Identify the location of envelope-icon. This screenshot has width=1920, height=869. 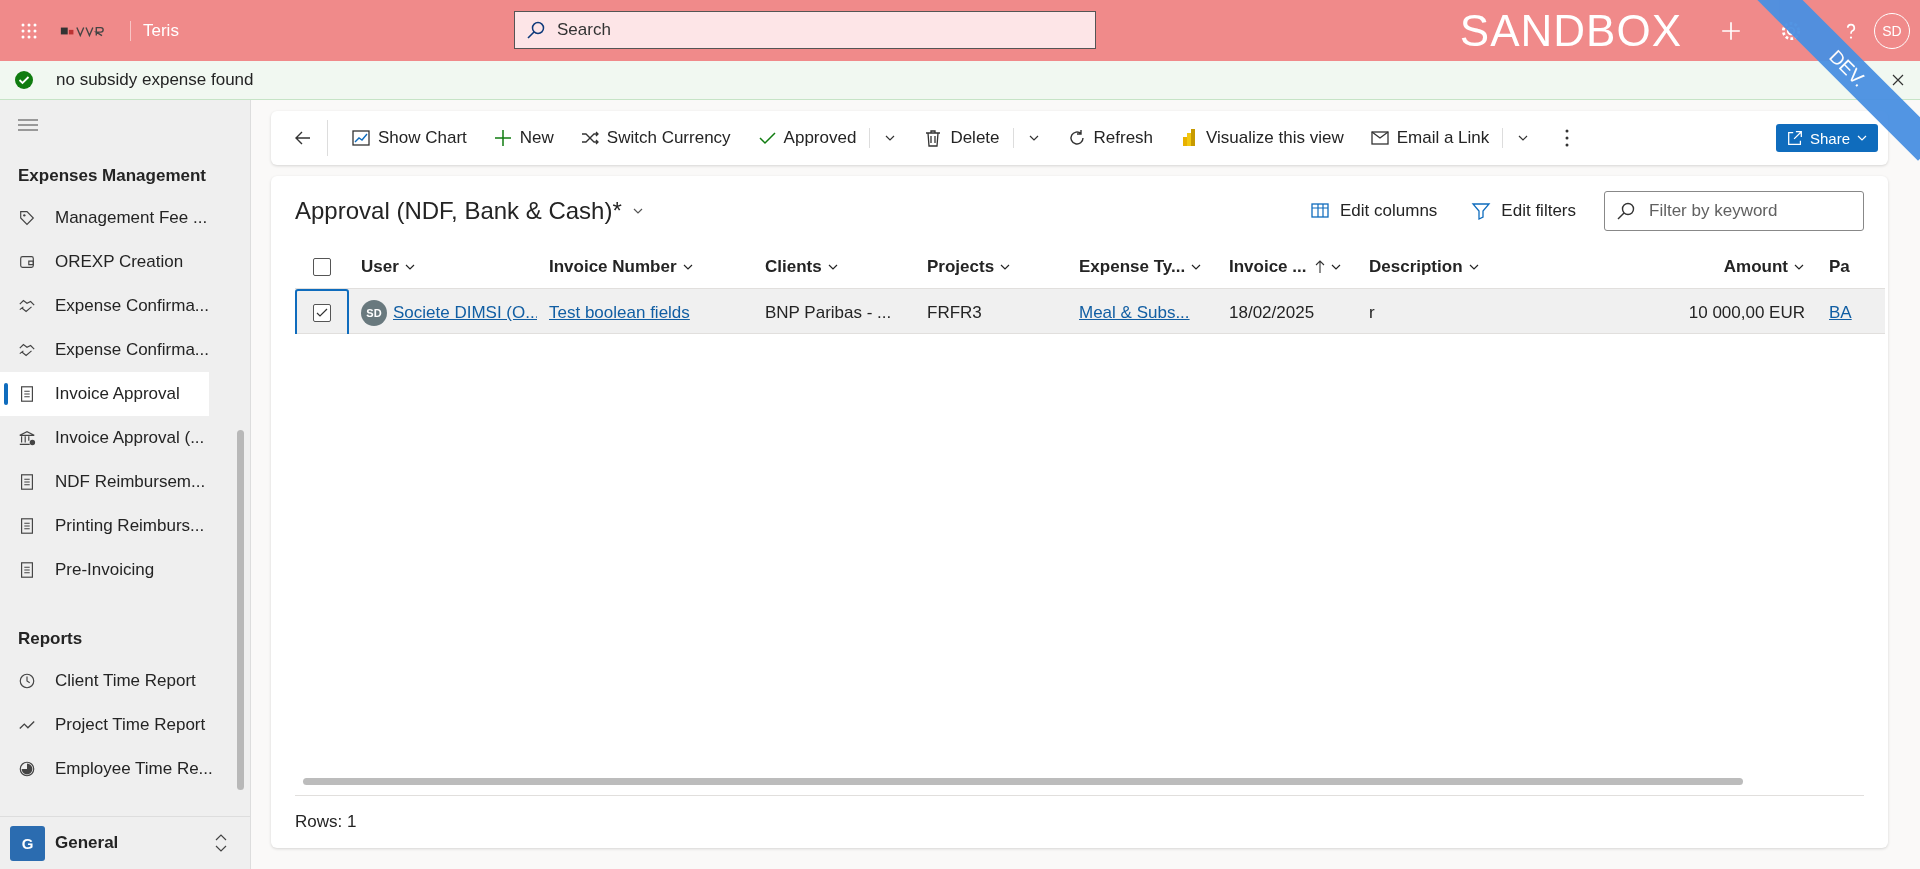
(1379, 138).